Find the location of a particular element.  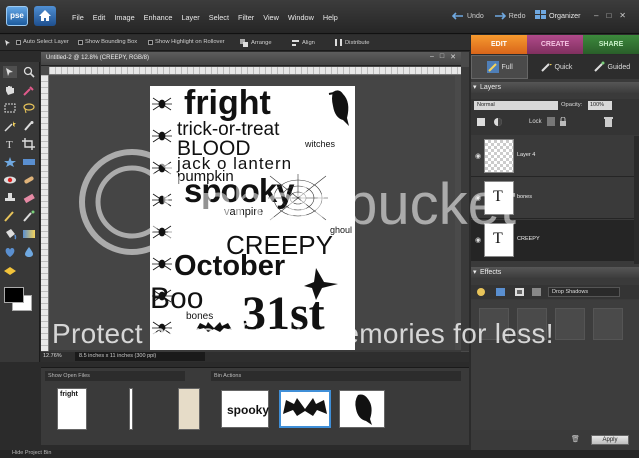

cookie-cutter-tool-icon is located at coordinates (10, 162).